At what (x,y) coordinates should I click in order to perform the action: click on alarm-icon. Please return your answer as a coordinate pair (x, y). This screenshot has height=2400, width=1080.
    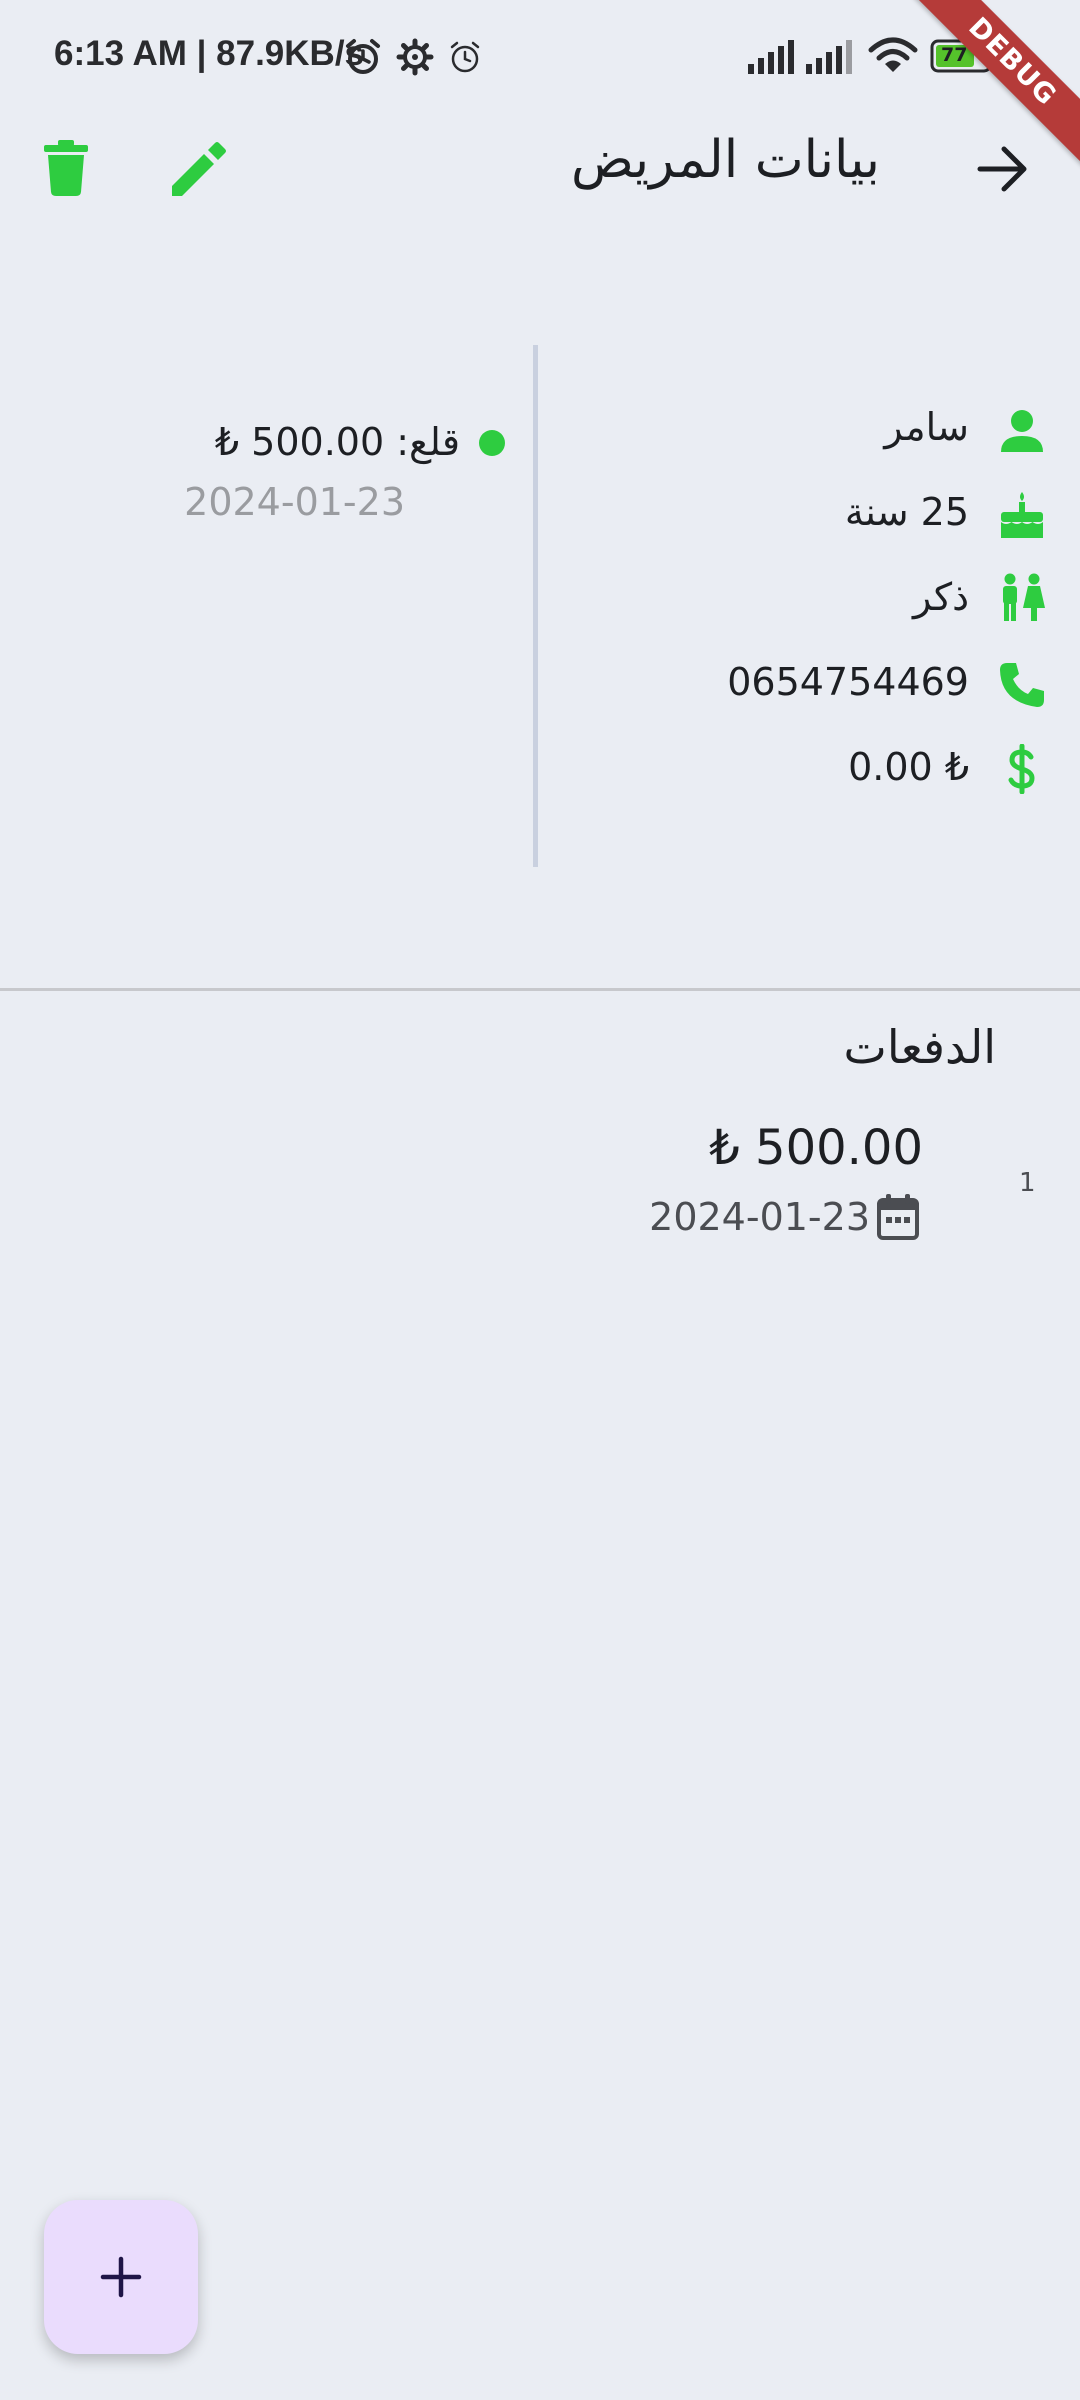
    Looking at the image, I should click on (363, 56).